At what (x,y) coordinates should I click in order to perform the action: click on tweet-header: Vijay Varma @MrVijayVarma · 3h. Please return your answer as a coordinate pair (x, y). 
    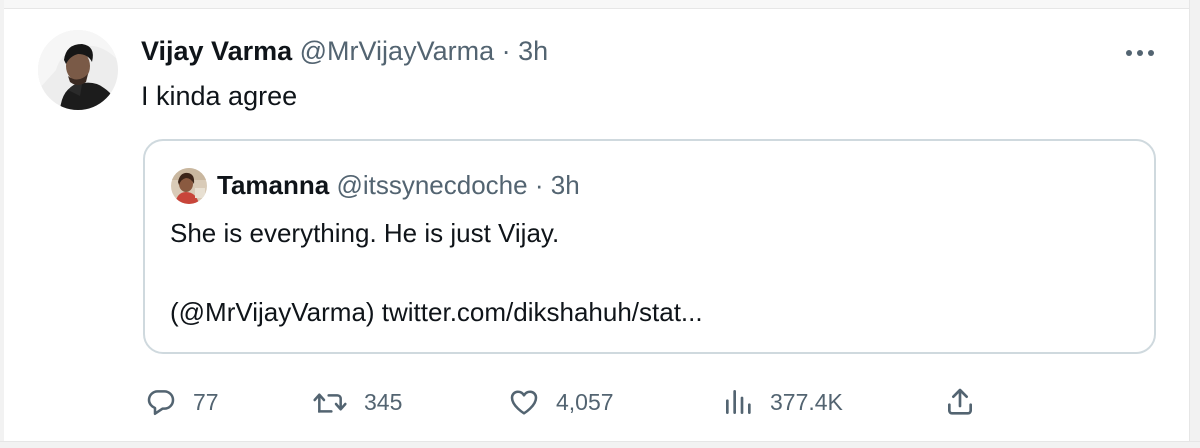
    Looking at the image, I should click on (344, 51).